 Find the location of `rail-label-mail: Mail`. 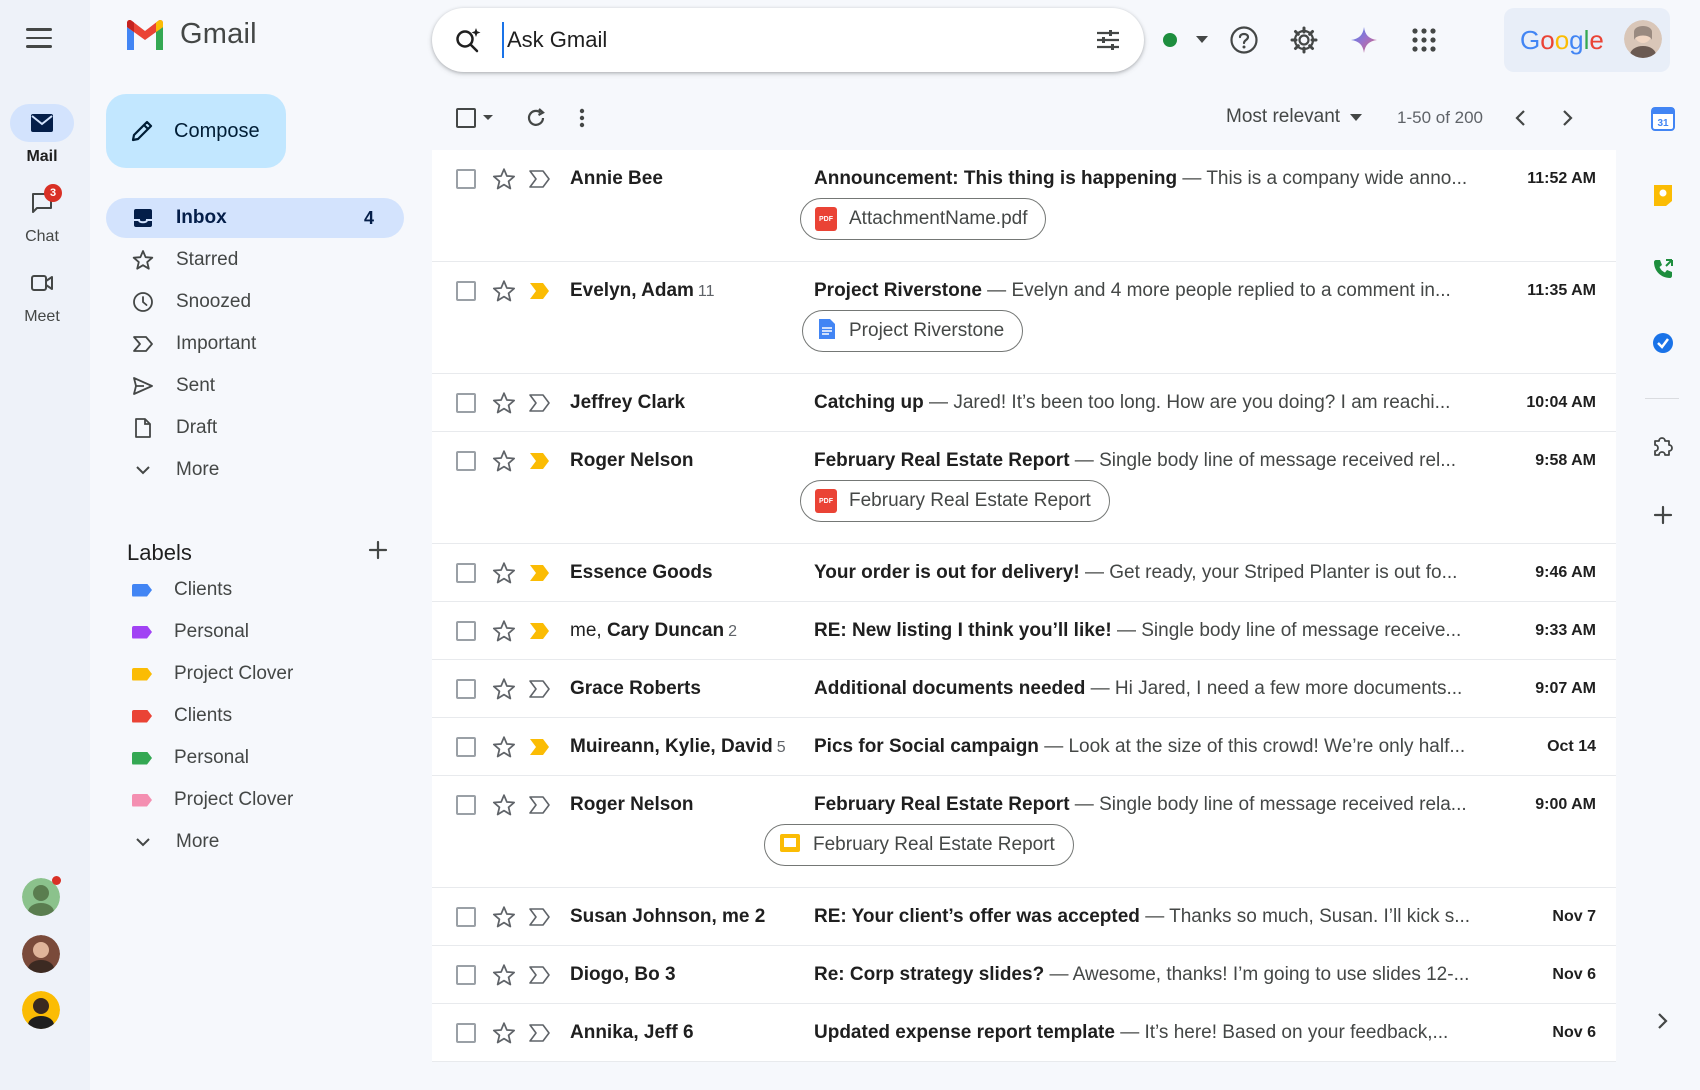

rail-label-mail: Mail is located at coordinates (42, 156).